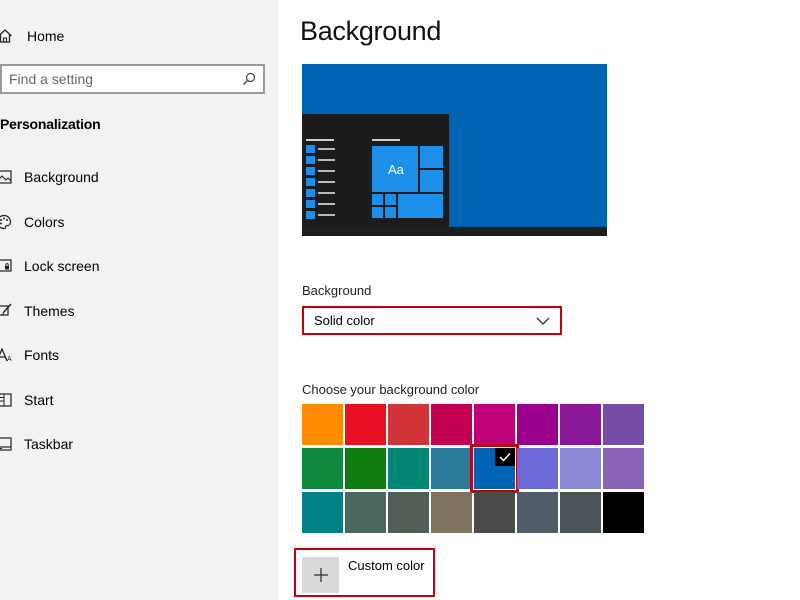 This screenshot has width=800, height=600. I want to click on sidebar-item-label: Start, so click(39, 400).